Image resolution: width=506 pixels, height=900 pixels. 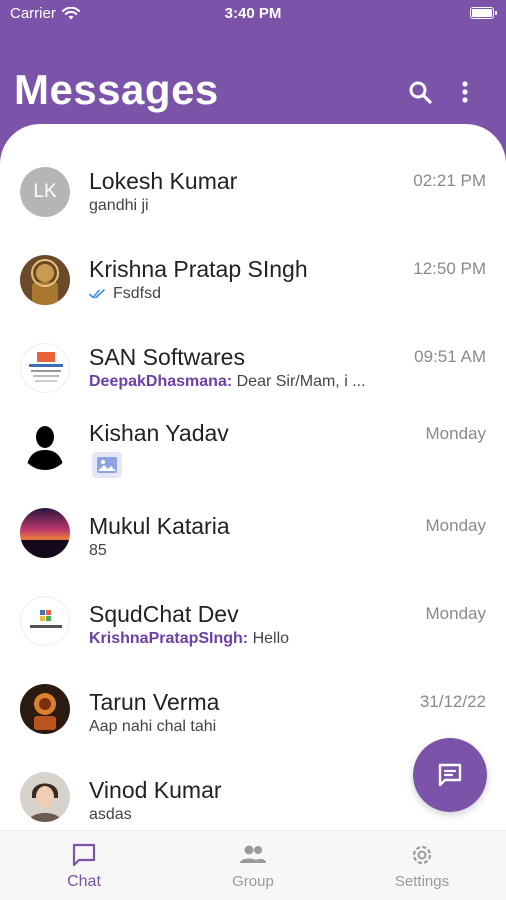 What do you see at coordinates (97, 294) in the screenshot?
I see `double-check-icon` at bounding box center [97, 294].